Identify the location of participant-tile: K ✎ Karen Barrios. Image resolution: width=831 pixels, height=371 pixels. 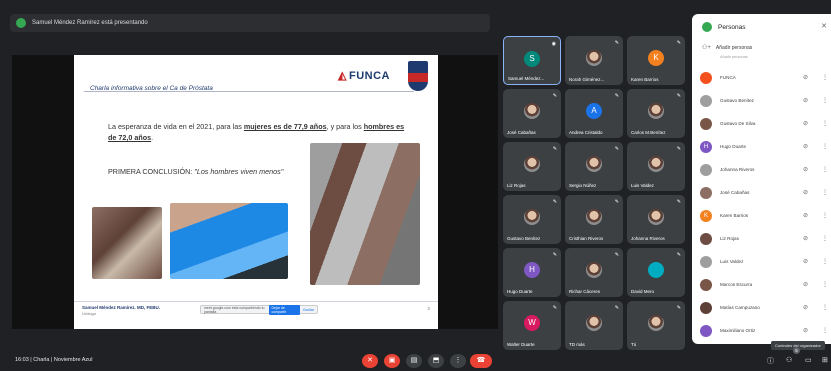
(656, 60).